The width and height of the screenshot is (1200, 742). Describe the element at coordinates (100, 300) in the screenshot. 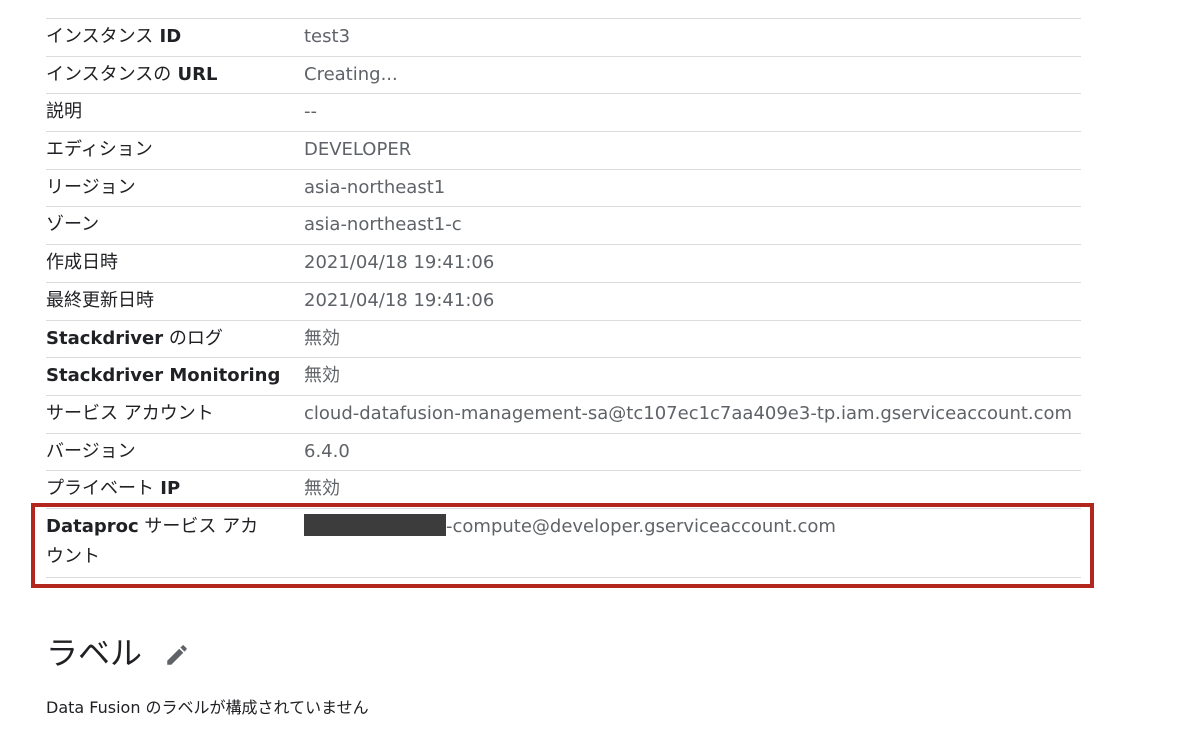

I see `detail-key: 最終更新日時` at that location.